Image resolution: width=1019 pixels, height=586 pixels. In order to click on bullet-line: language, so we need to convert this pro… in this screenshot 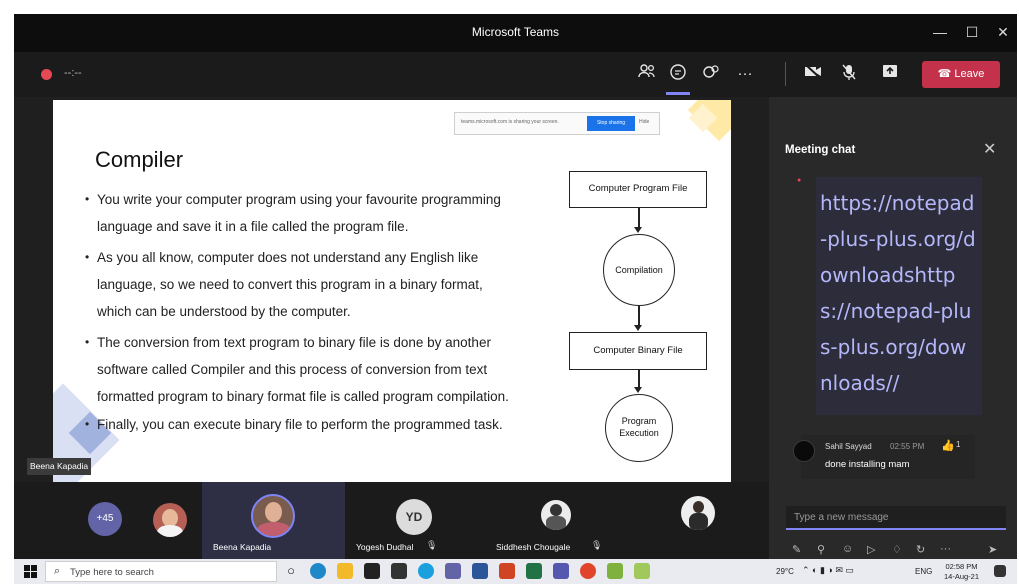, I will do `click(290, 284)`.